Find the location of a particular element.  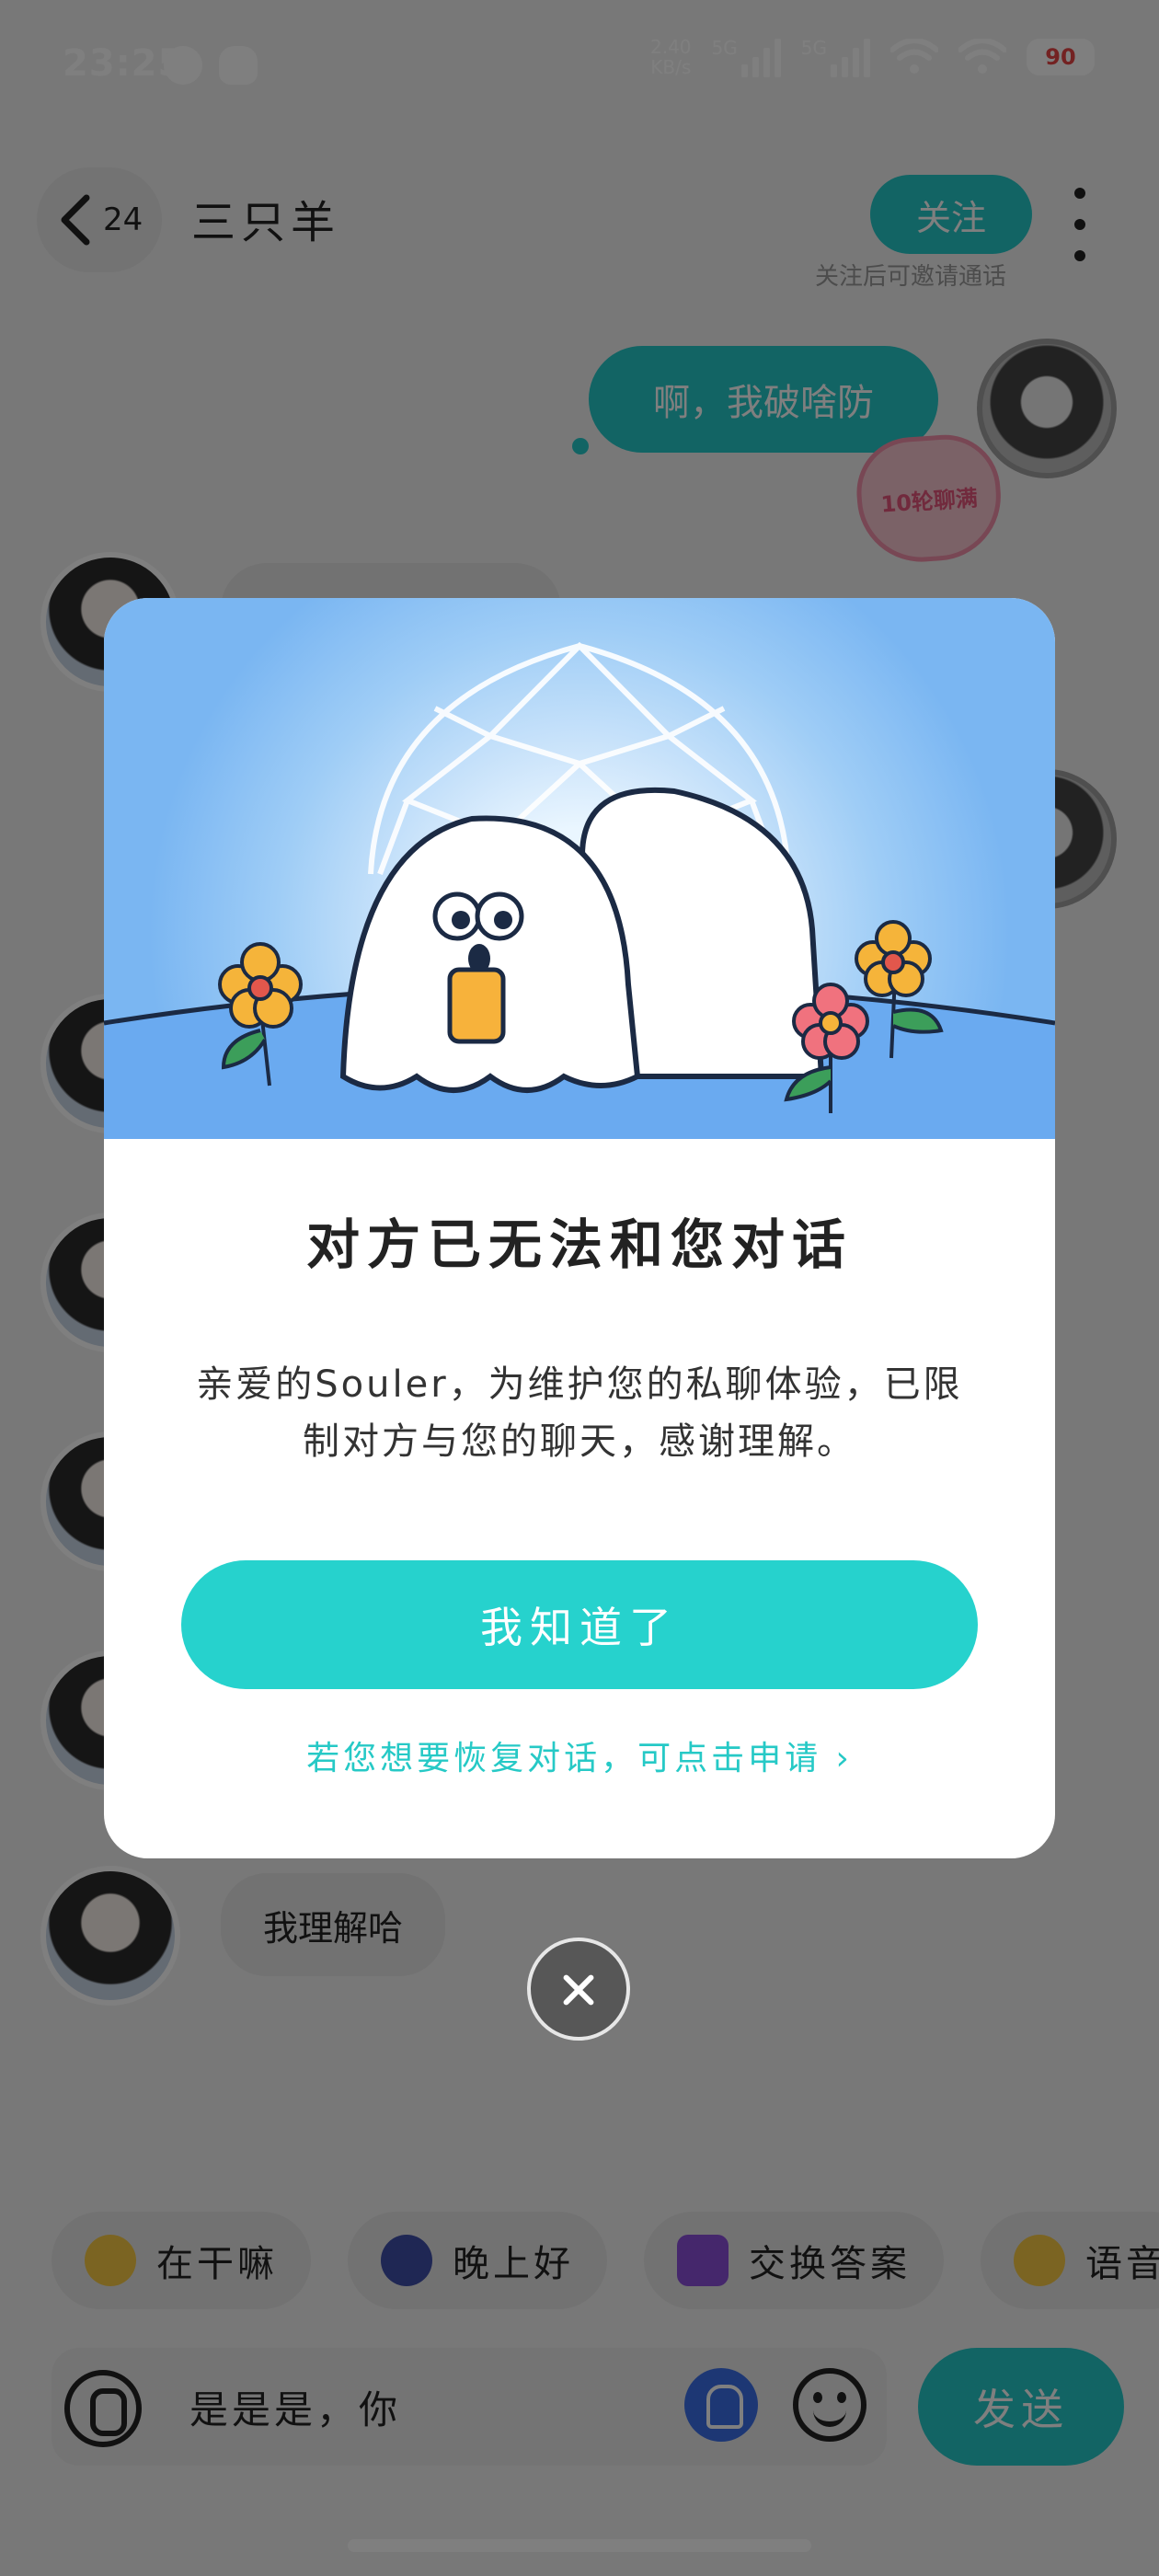

modal-title: 对方已无法和您对话 is located at coordinates (579, 1244).